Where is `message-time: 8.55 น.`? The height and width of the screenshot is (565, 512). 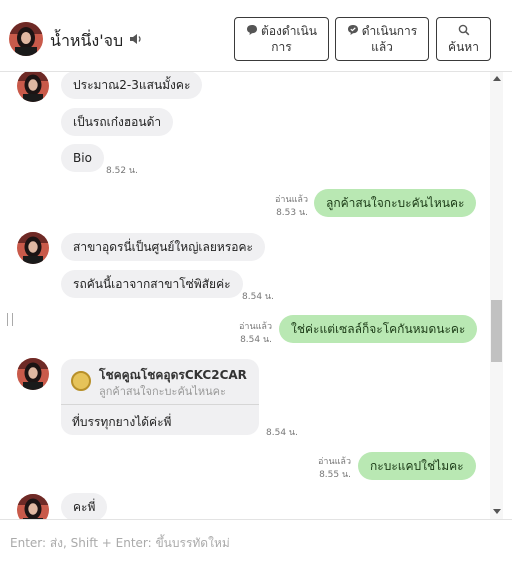 message-time: 8.55 น. is located at coordinates (335, 475).